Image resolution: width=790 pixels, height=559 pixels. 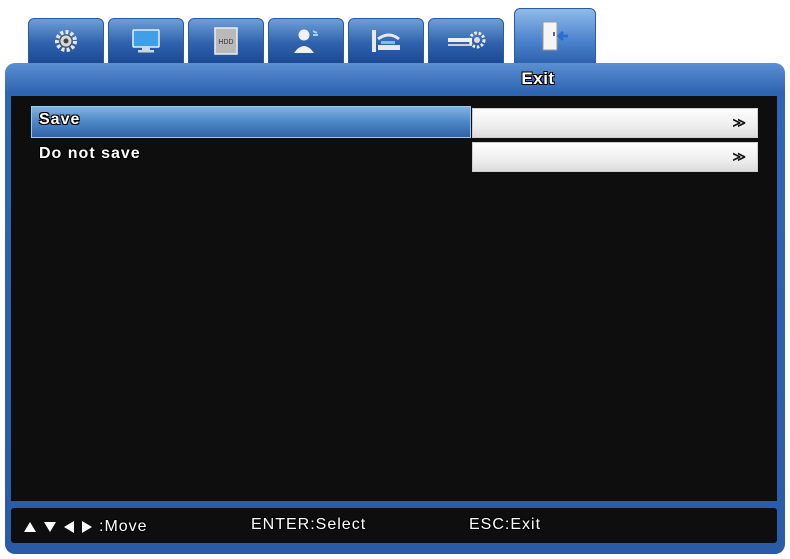 What do you see at coordinates (505, 524) in the screenshot?
I see `exit-hint: ESC:Exit` at bounding box center [505, 524].